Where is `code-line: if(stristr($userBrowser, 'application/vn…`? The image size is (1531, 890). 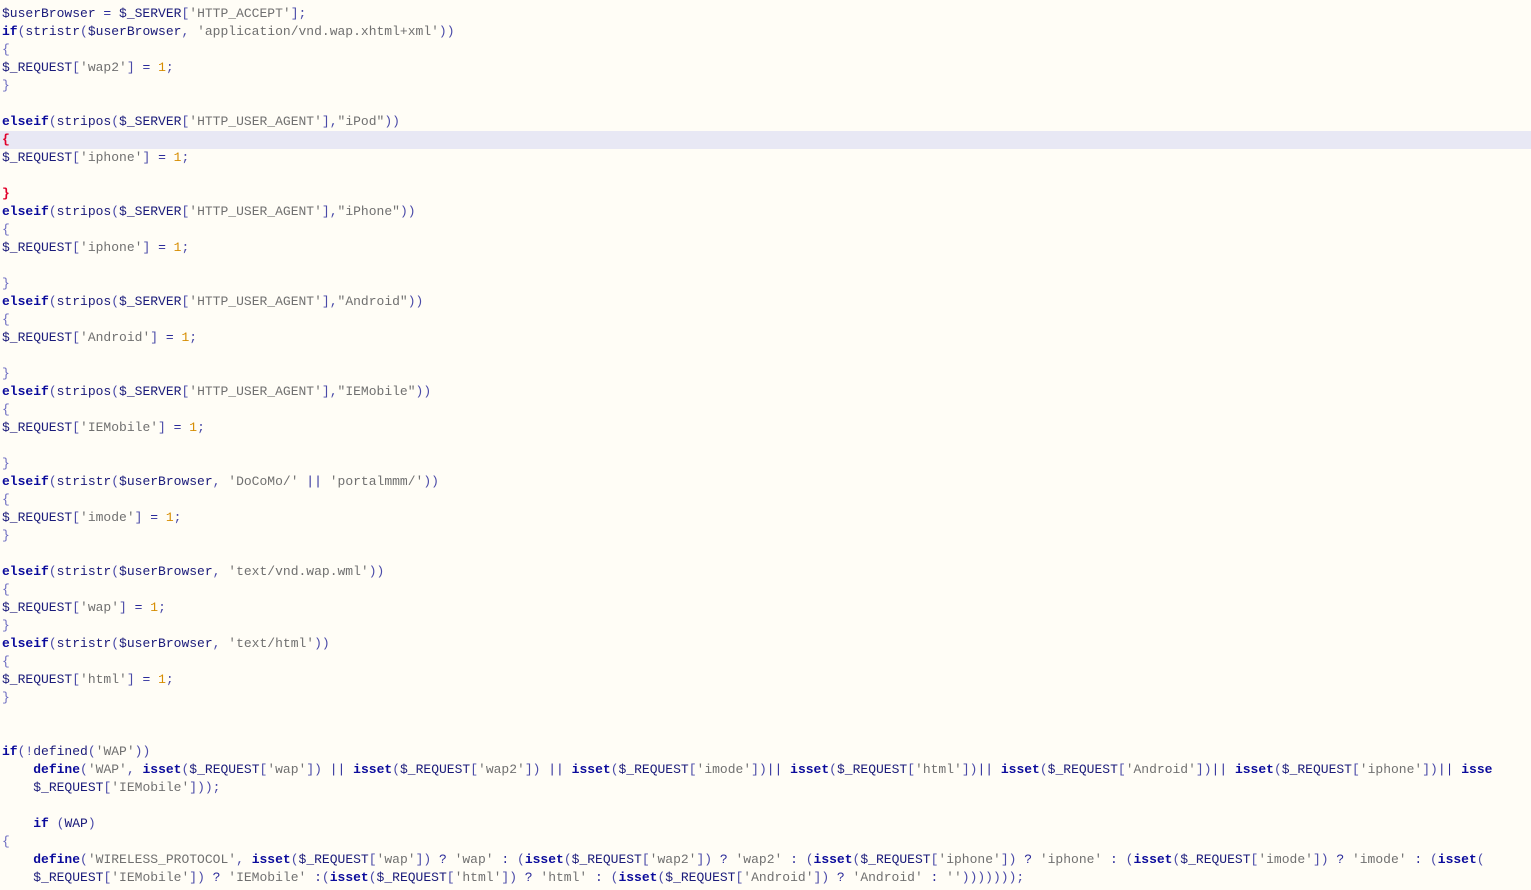 code-line: if(stristr($userBrowser, 'application/vn… is located at coordinates (765, 32).